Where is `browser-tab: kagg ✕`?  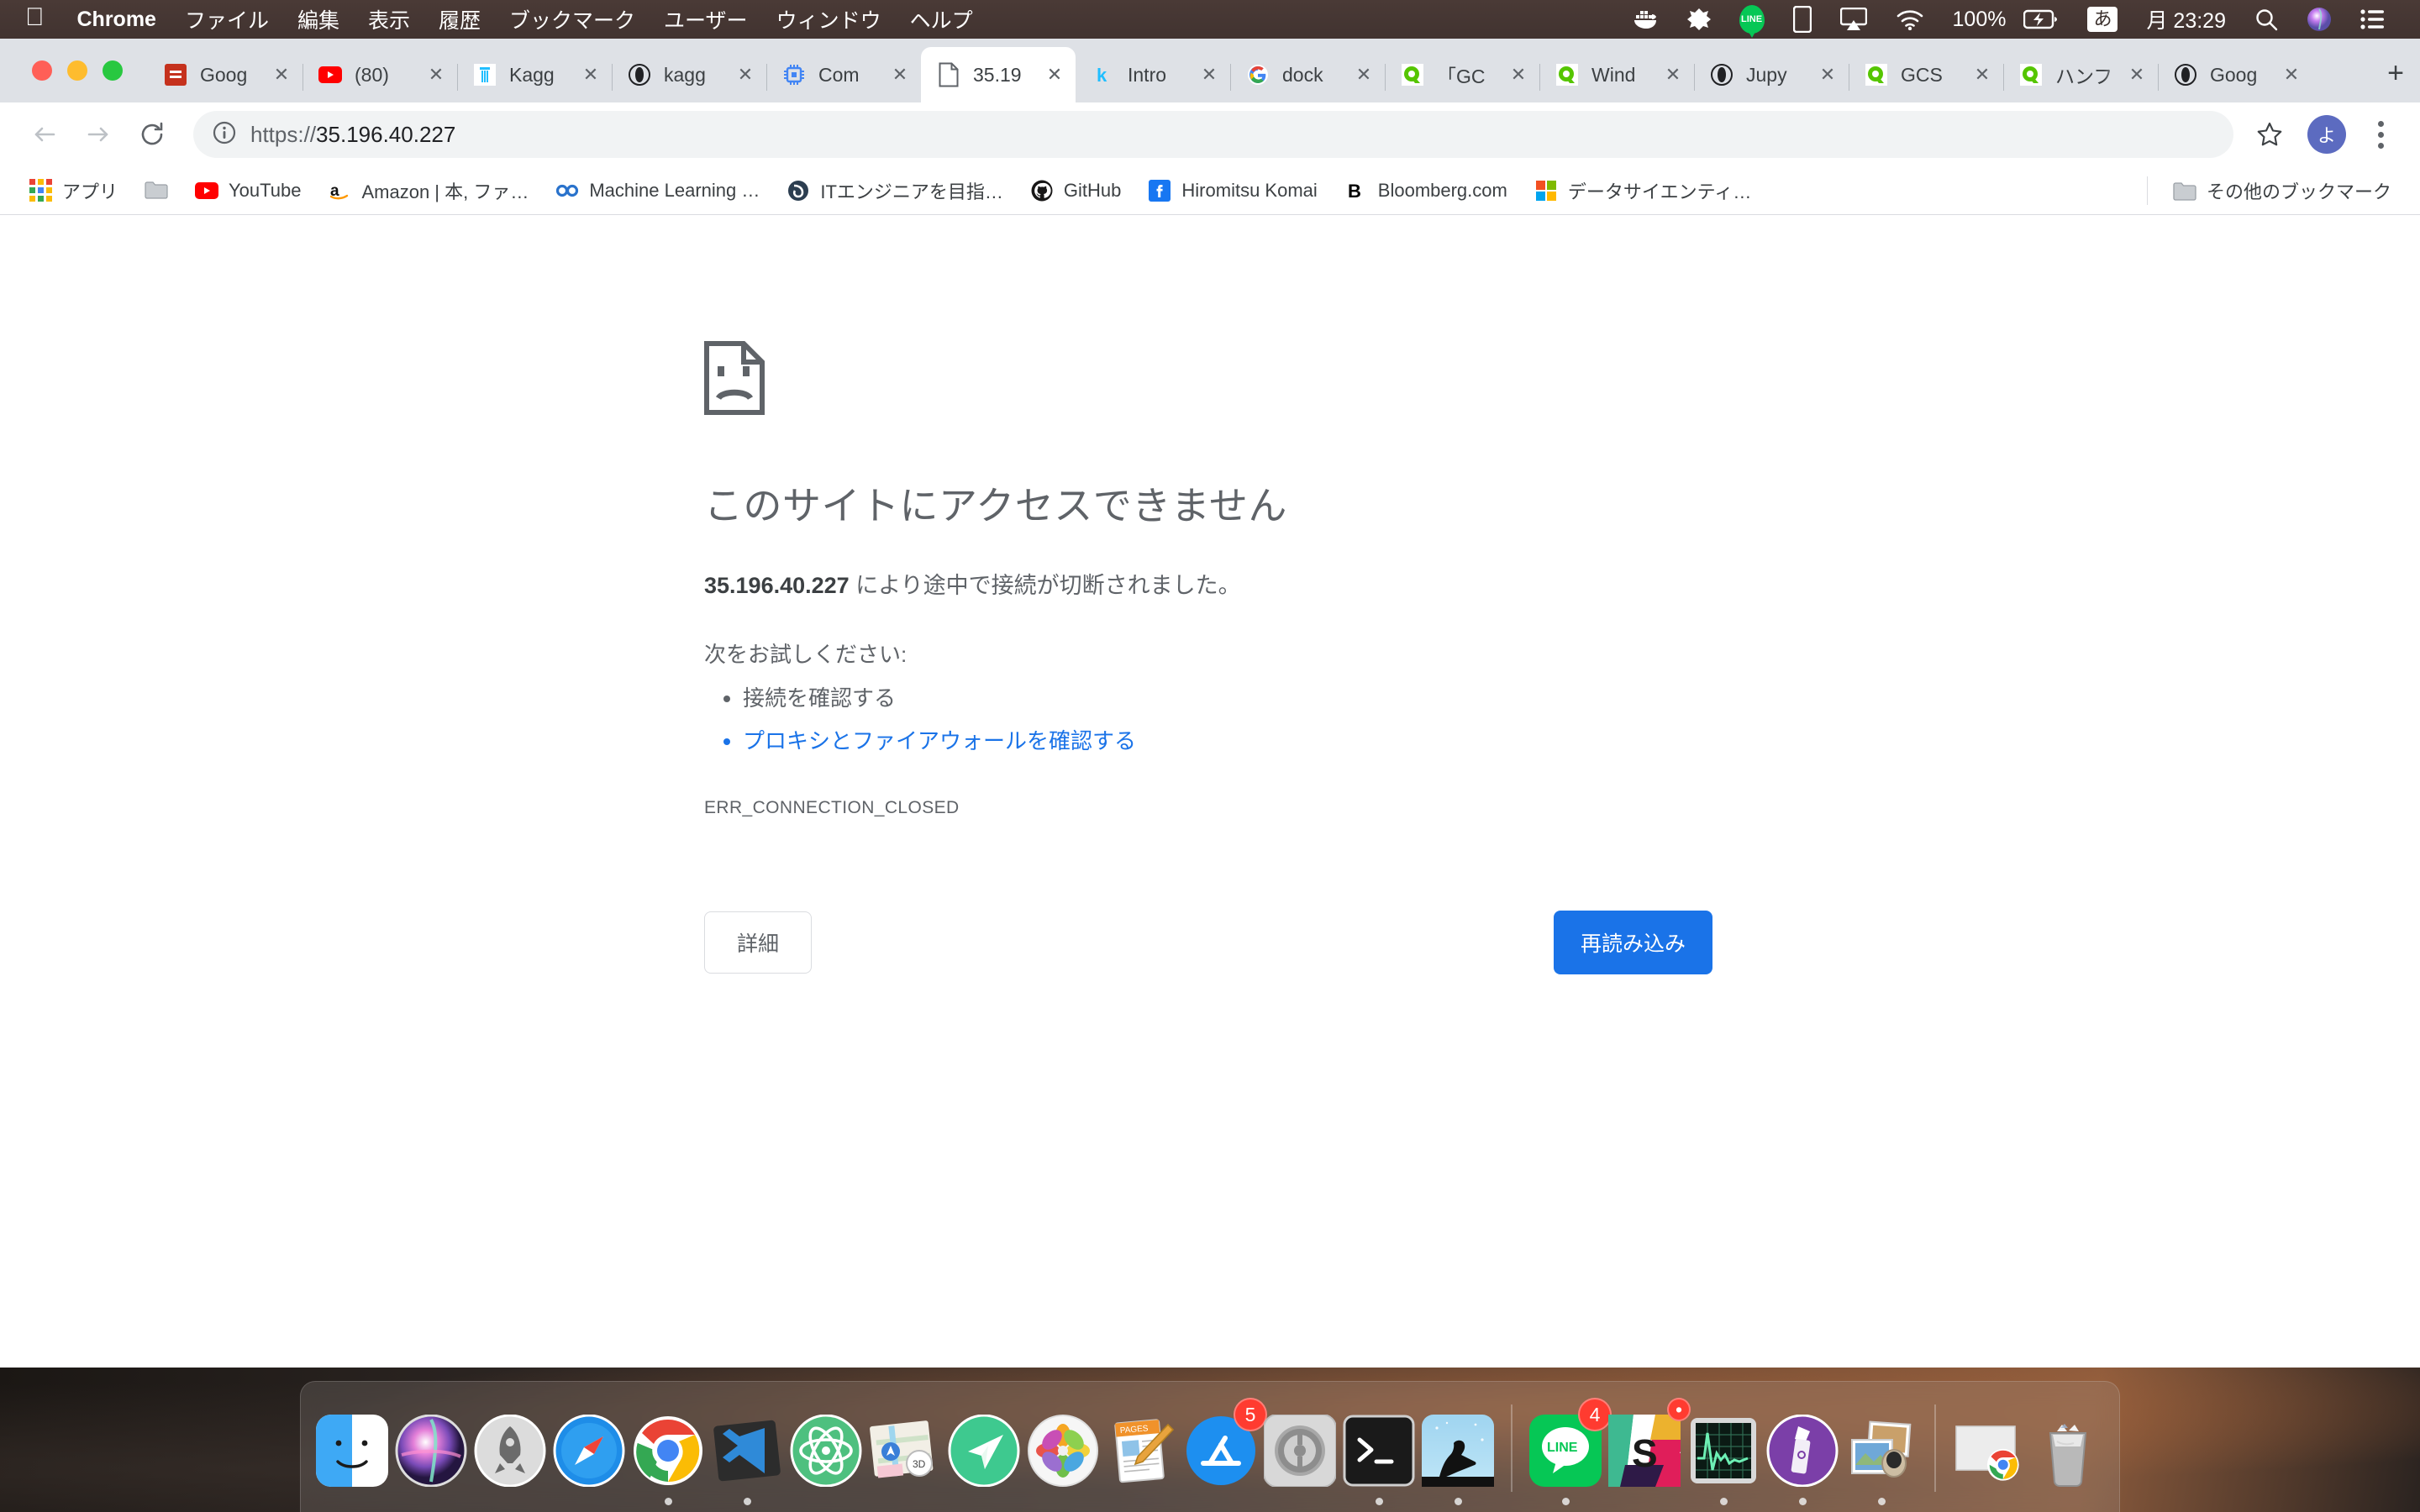 browser-tab: kagg ✕ is located at coordinates (689, 74).